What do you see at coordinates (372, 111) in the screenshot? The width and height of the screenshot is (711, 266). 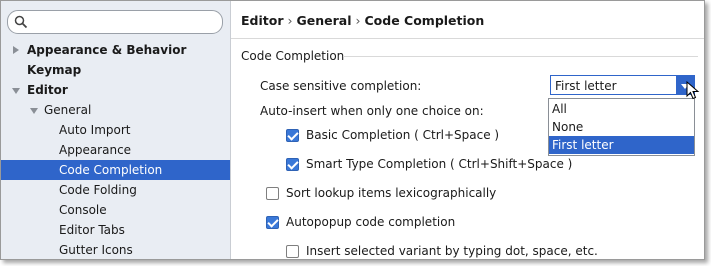 I see `auto-insert-label: Auto-insert when only one choice on:` at bounding box center [372, 111].